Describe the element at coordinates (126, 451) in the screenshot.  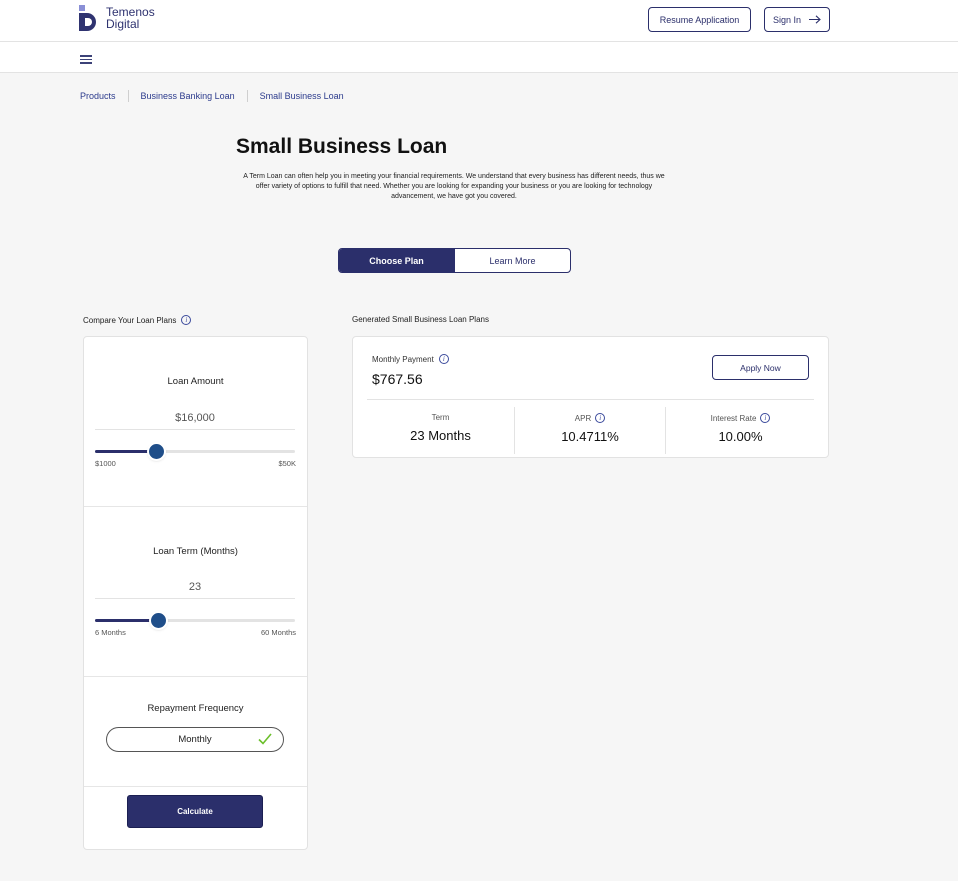
I see `loan-amount-slider-fill` at that location.